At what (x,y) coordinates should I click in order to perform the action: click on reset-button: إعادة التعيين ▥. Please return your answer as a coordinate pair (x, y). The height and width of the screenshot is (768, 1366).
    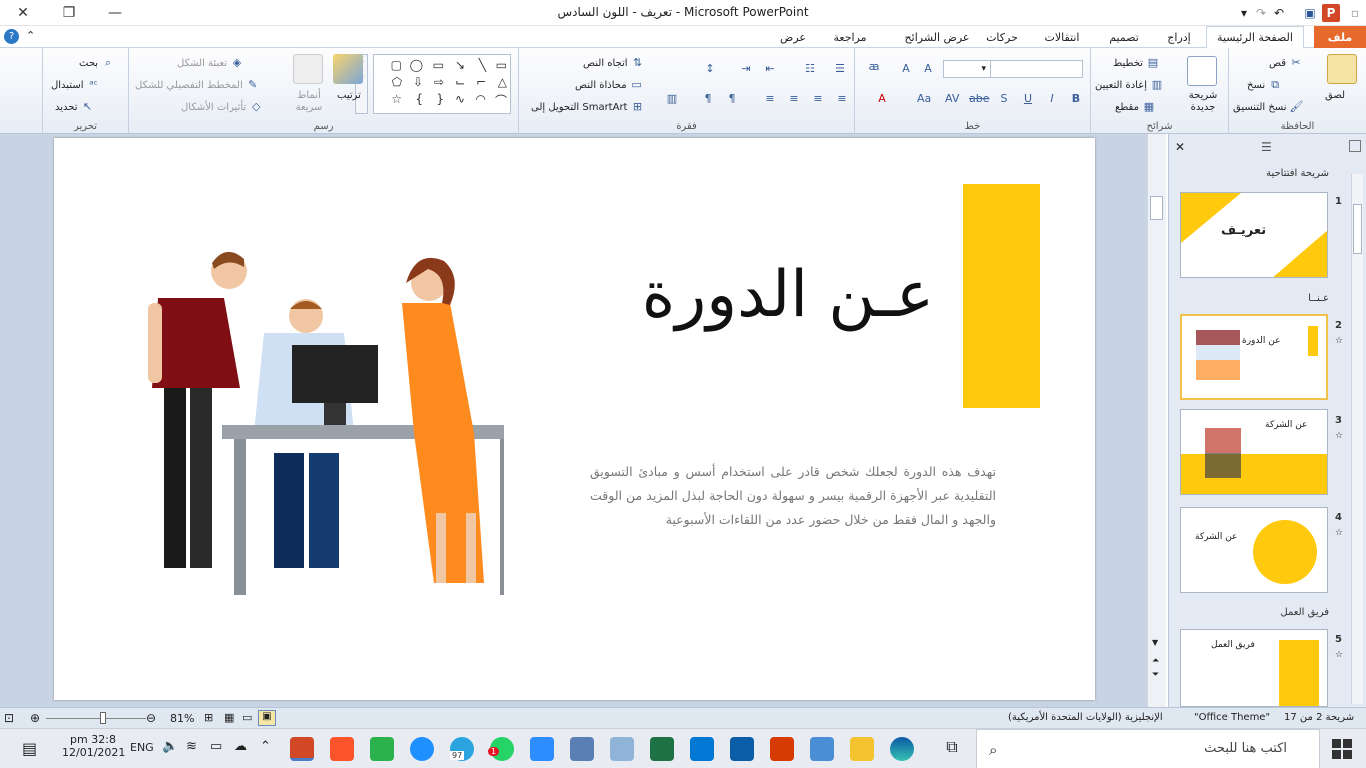
    Looking at the image, I should click on (1129, 85).